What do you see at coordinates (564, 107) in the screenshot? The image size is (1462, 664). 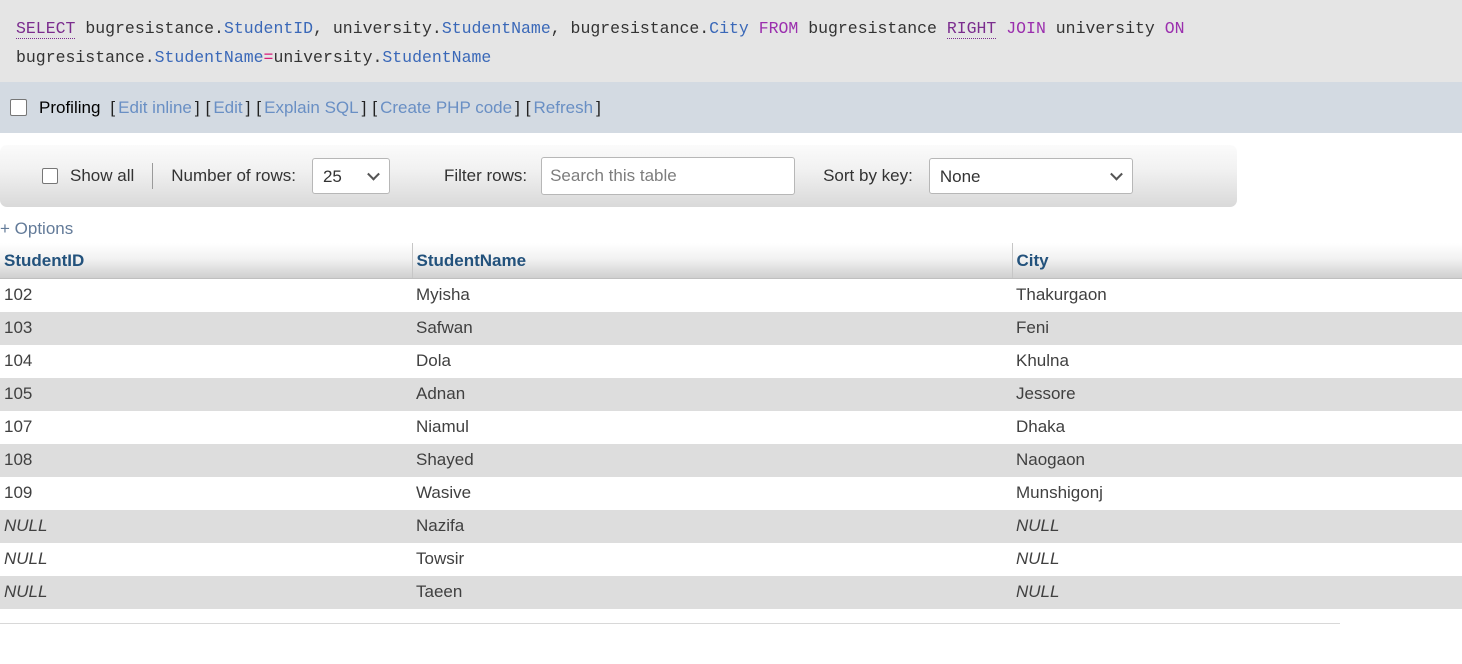 I see `profiling-link-refresh: Refresh` at bounding box center [564, 107].